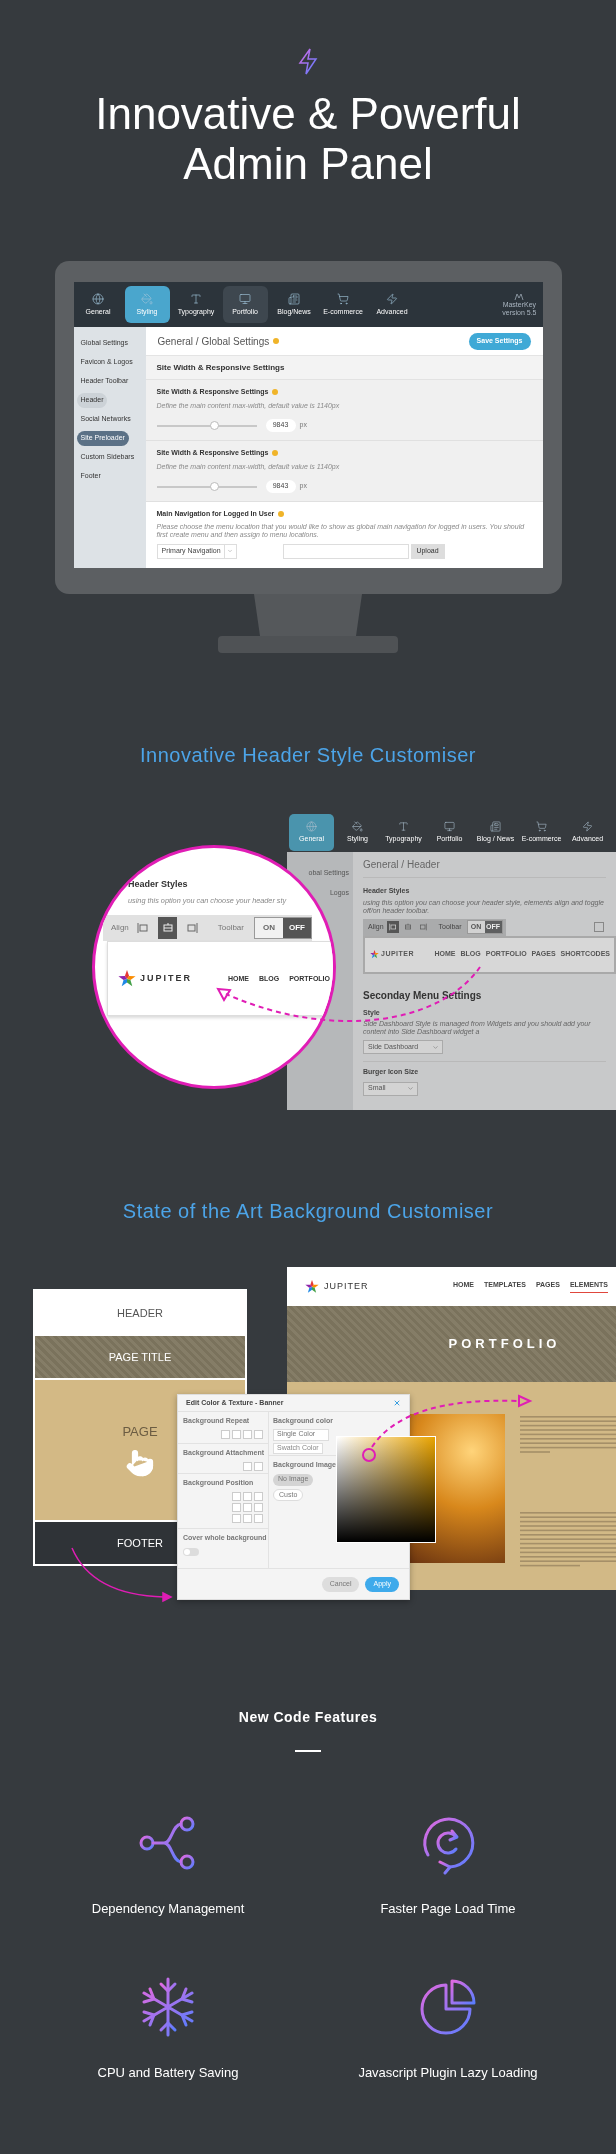  I want to click on cover-switch, so click(191, 1551).